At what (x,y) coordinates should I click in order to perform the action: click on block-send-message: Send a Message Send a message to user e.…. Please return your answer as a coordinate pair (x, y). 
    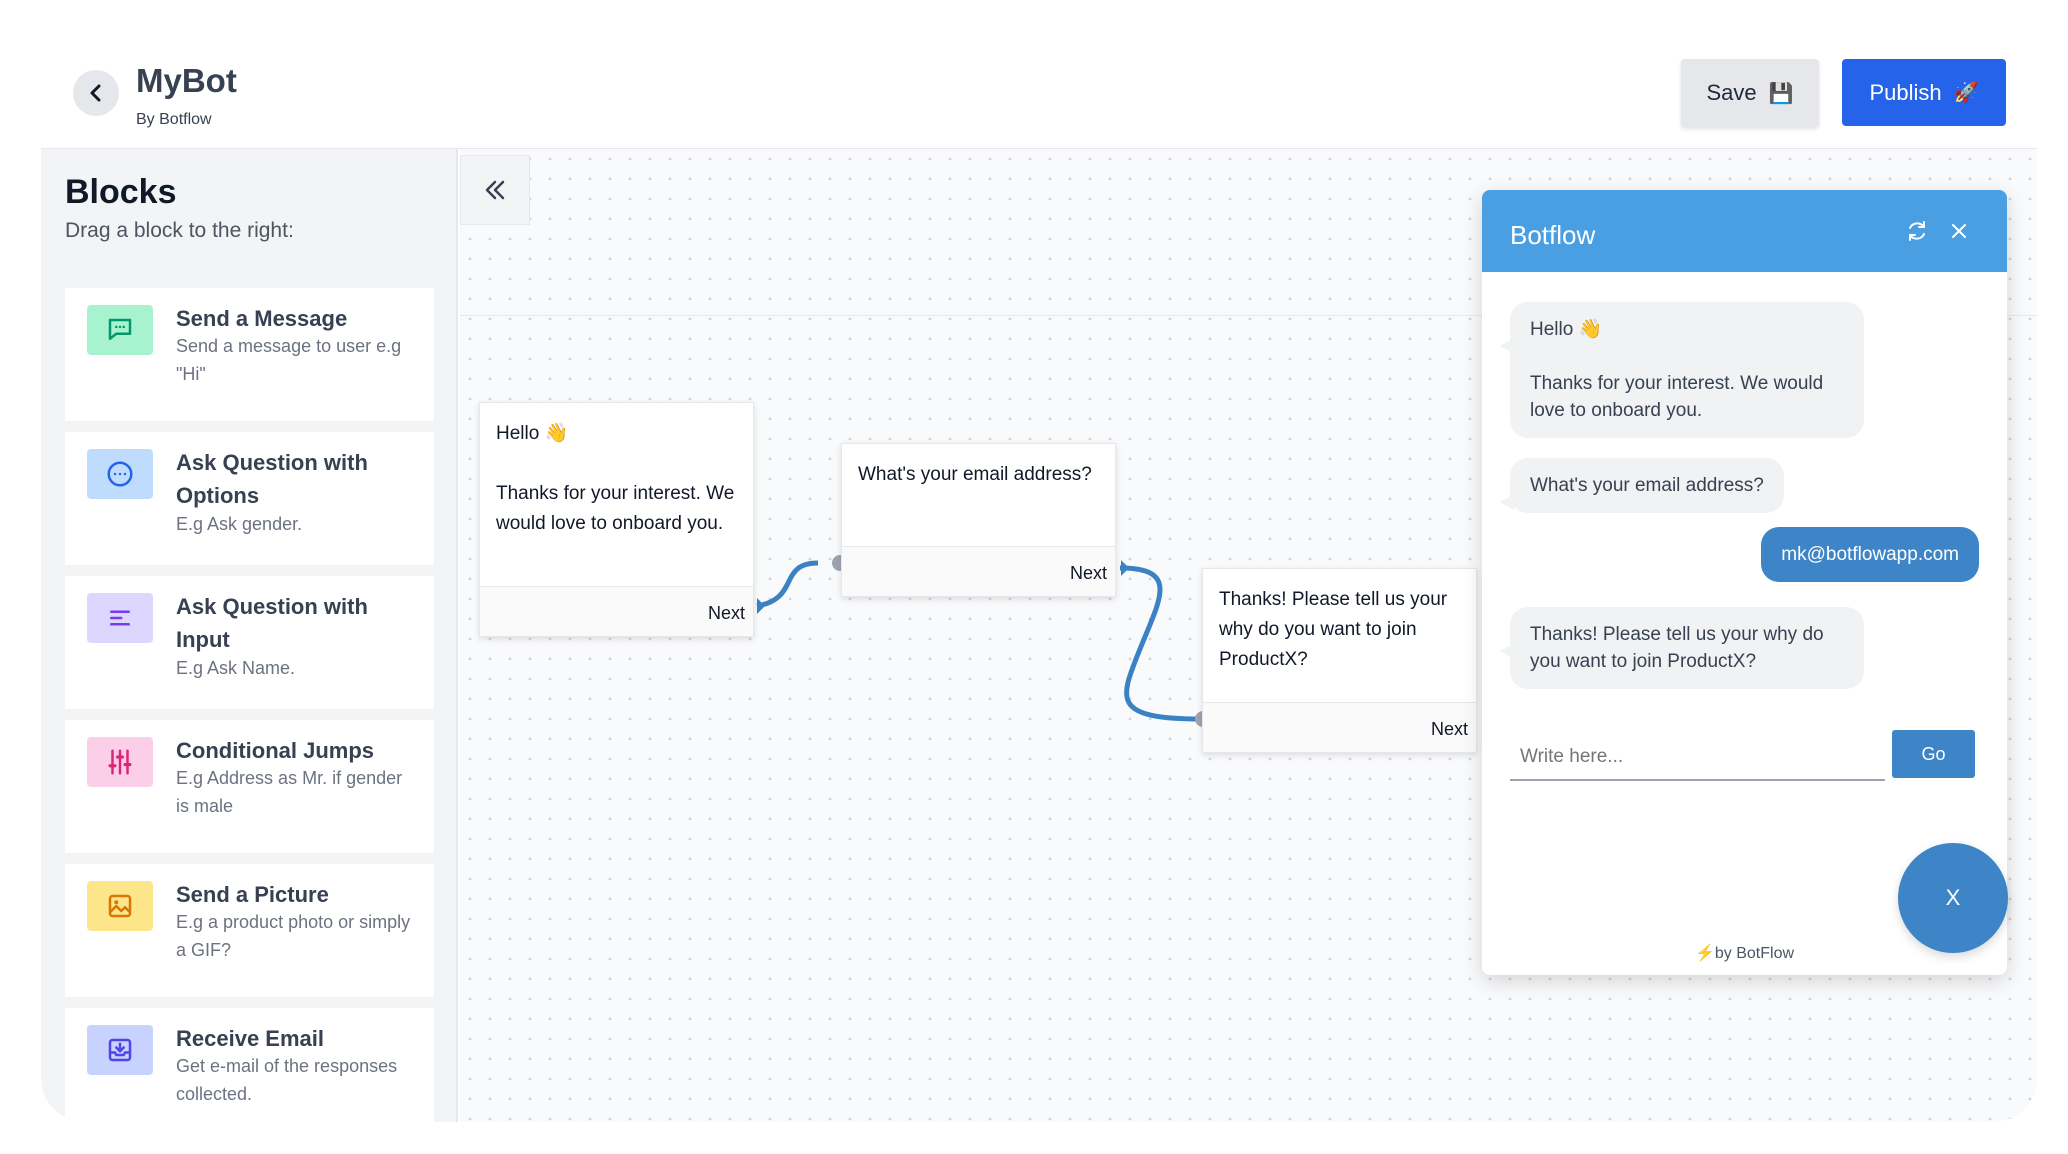
    Looking at the image, I should click on (249, 354).